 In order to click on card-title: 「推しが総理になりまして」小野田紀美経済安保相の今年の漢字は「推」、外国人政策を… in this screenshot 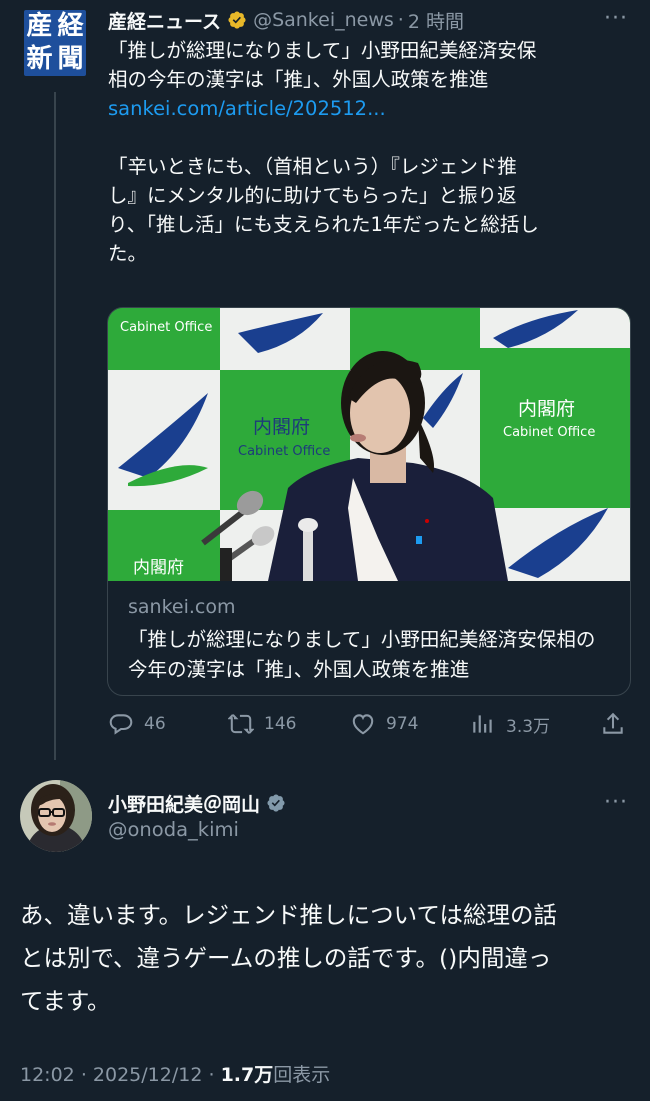, I will do `click(362, 654)`.